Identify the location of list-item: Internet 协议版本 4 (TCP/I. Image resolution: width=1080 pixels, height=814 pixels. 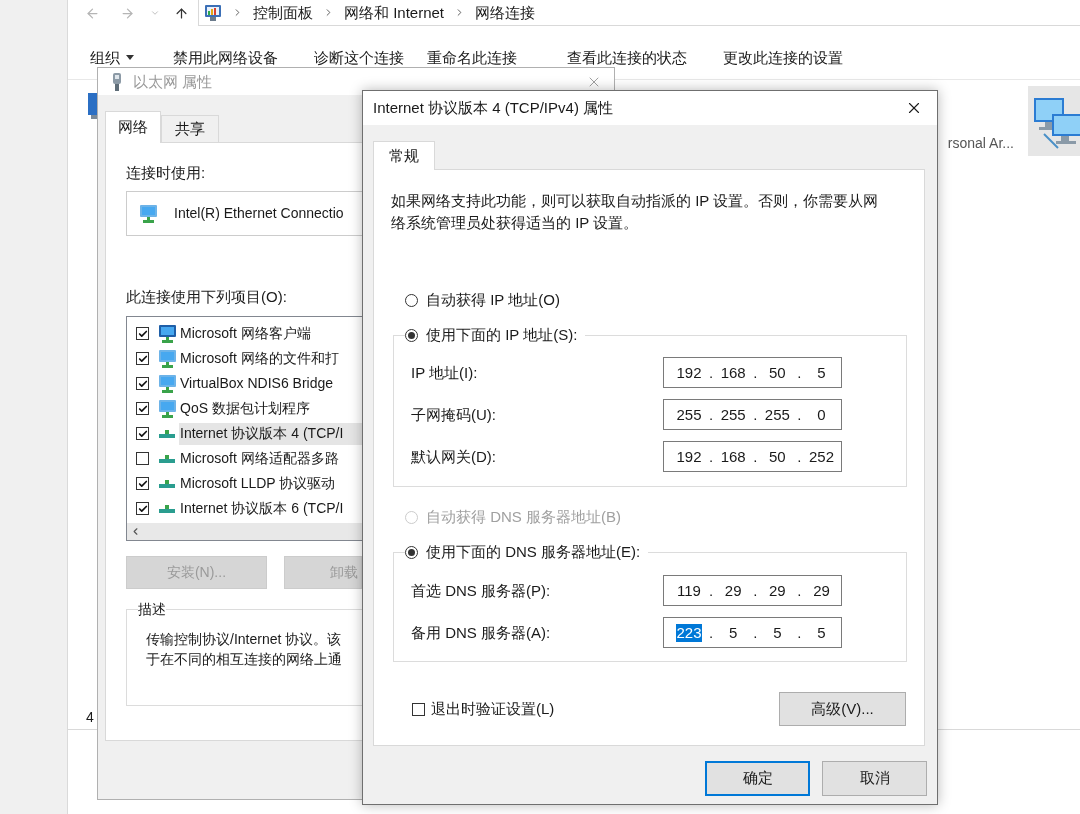
(270, 433).